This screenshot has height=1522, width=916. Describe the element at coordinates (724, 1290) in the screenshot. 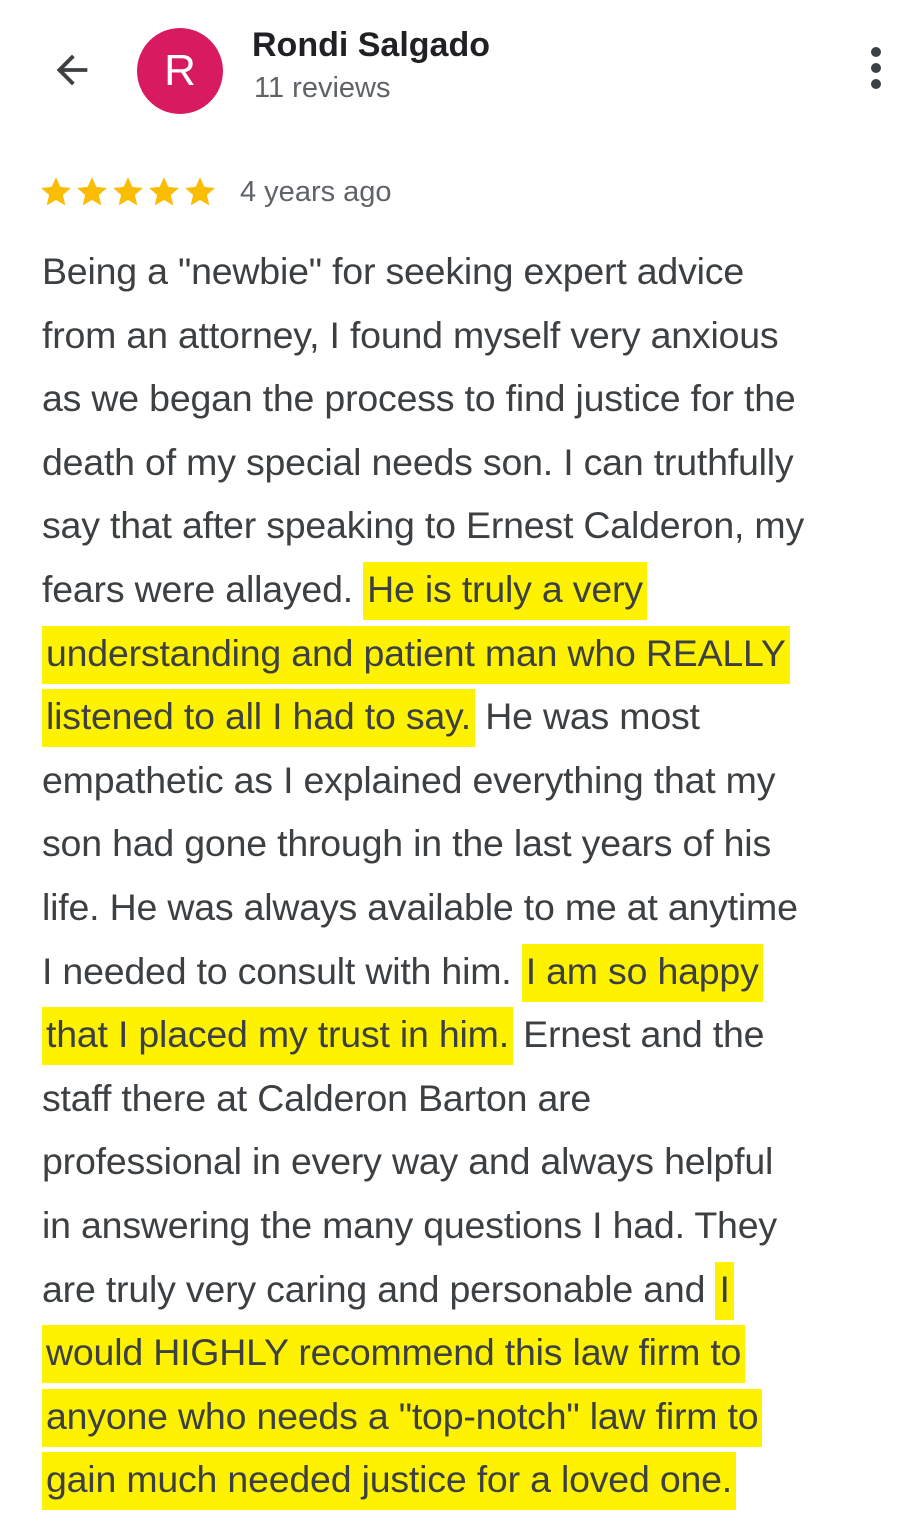

I see `highlighted-text: I` at that location.